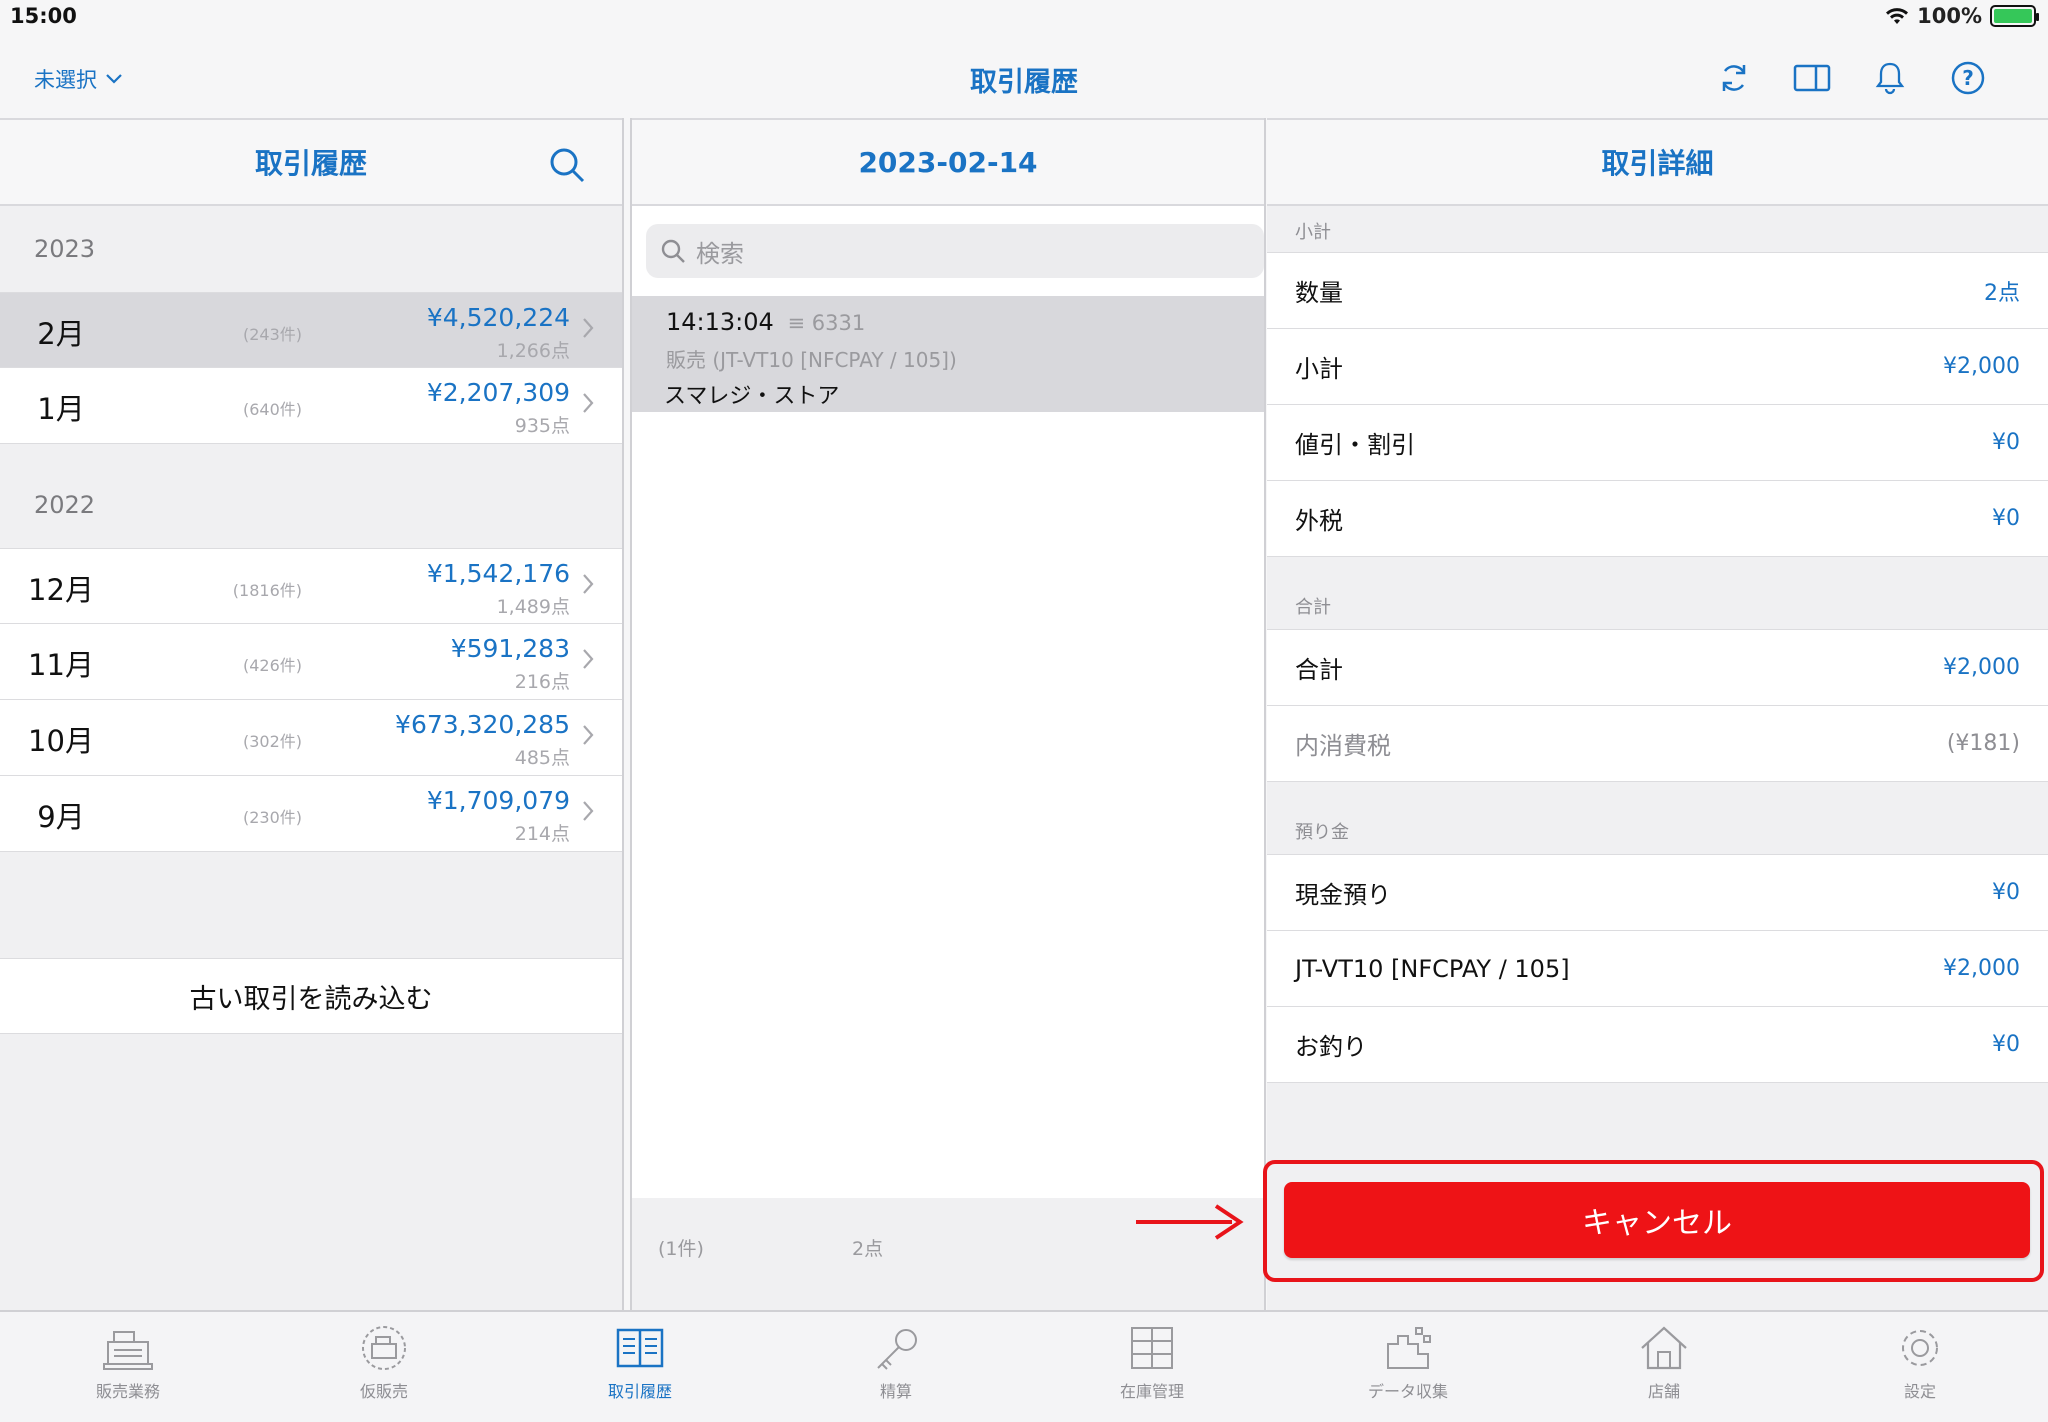 The image size is (2048, 1422). Describe the element at coordinates (1657, 367) in the screenshot. I see `detail-row-subtotal: 小計 ¥2,000` at that location.